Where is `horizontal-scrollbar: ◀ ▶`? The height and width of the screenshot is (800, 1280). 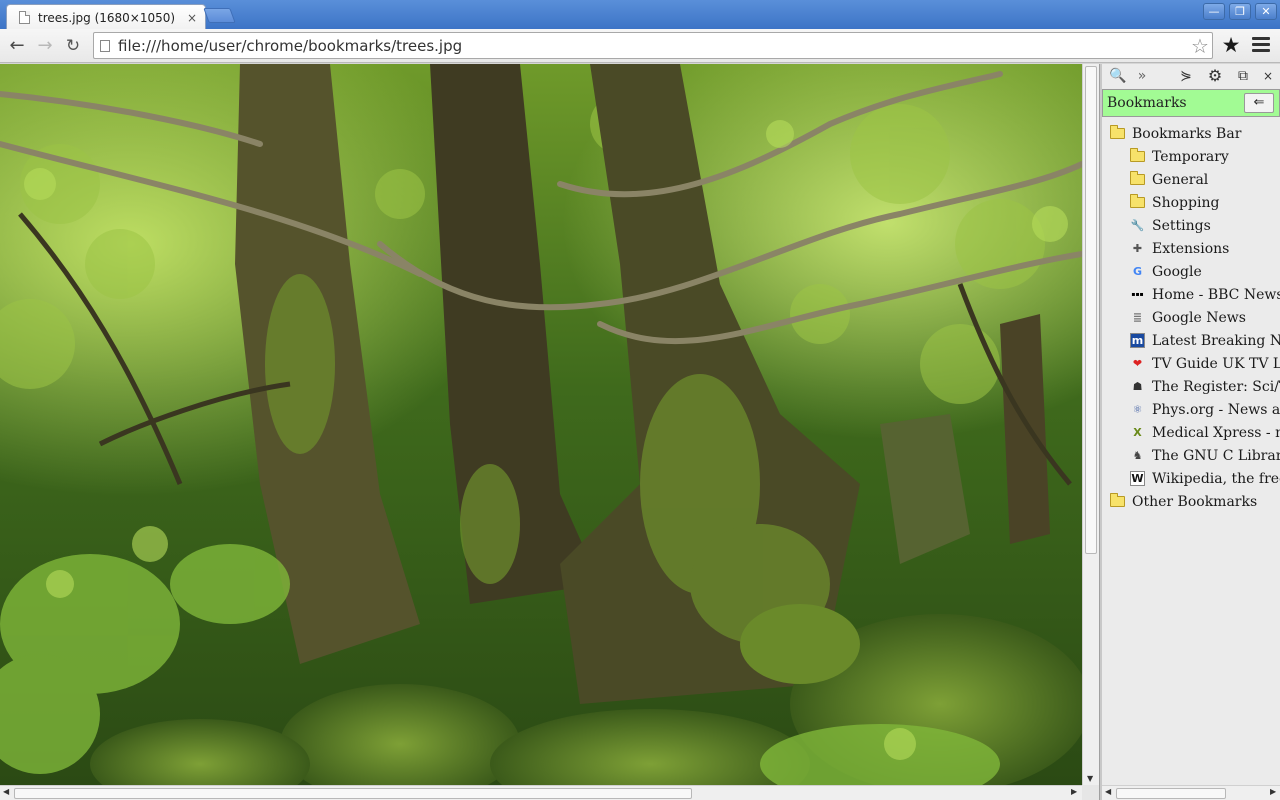
horizontal-scrollbar: ◀ ▶ is located at coordinates (541, 792).